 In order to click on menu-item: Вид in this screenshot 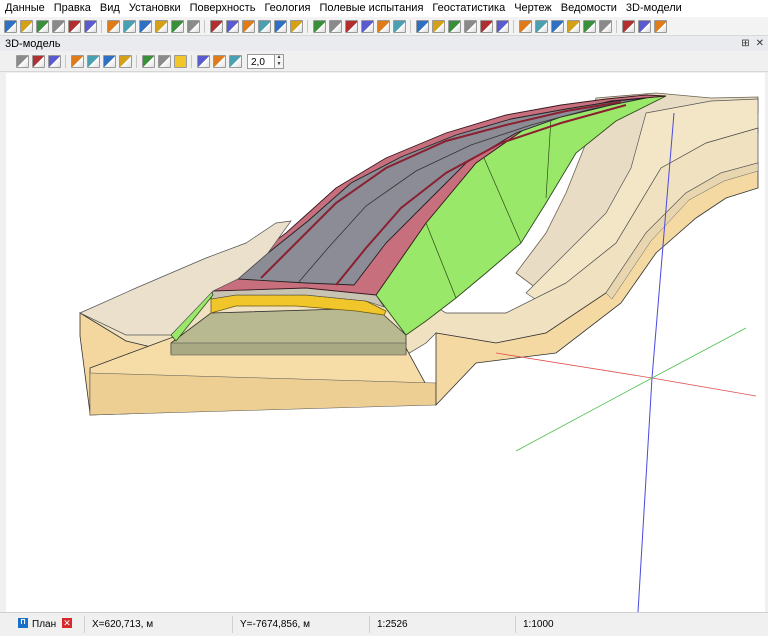, I will do `click(109, 8)`.